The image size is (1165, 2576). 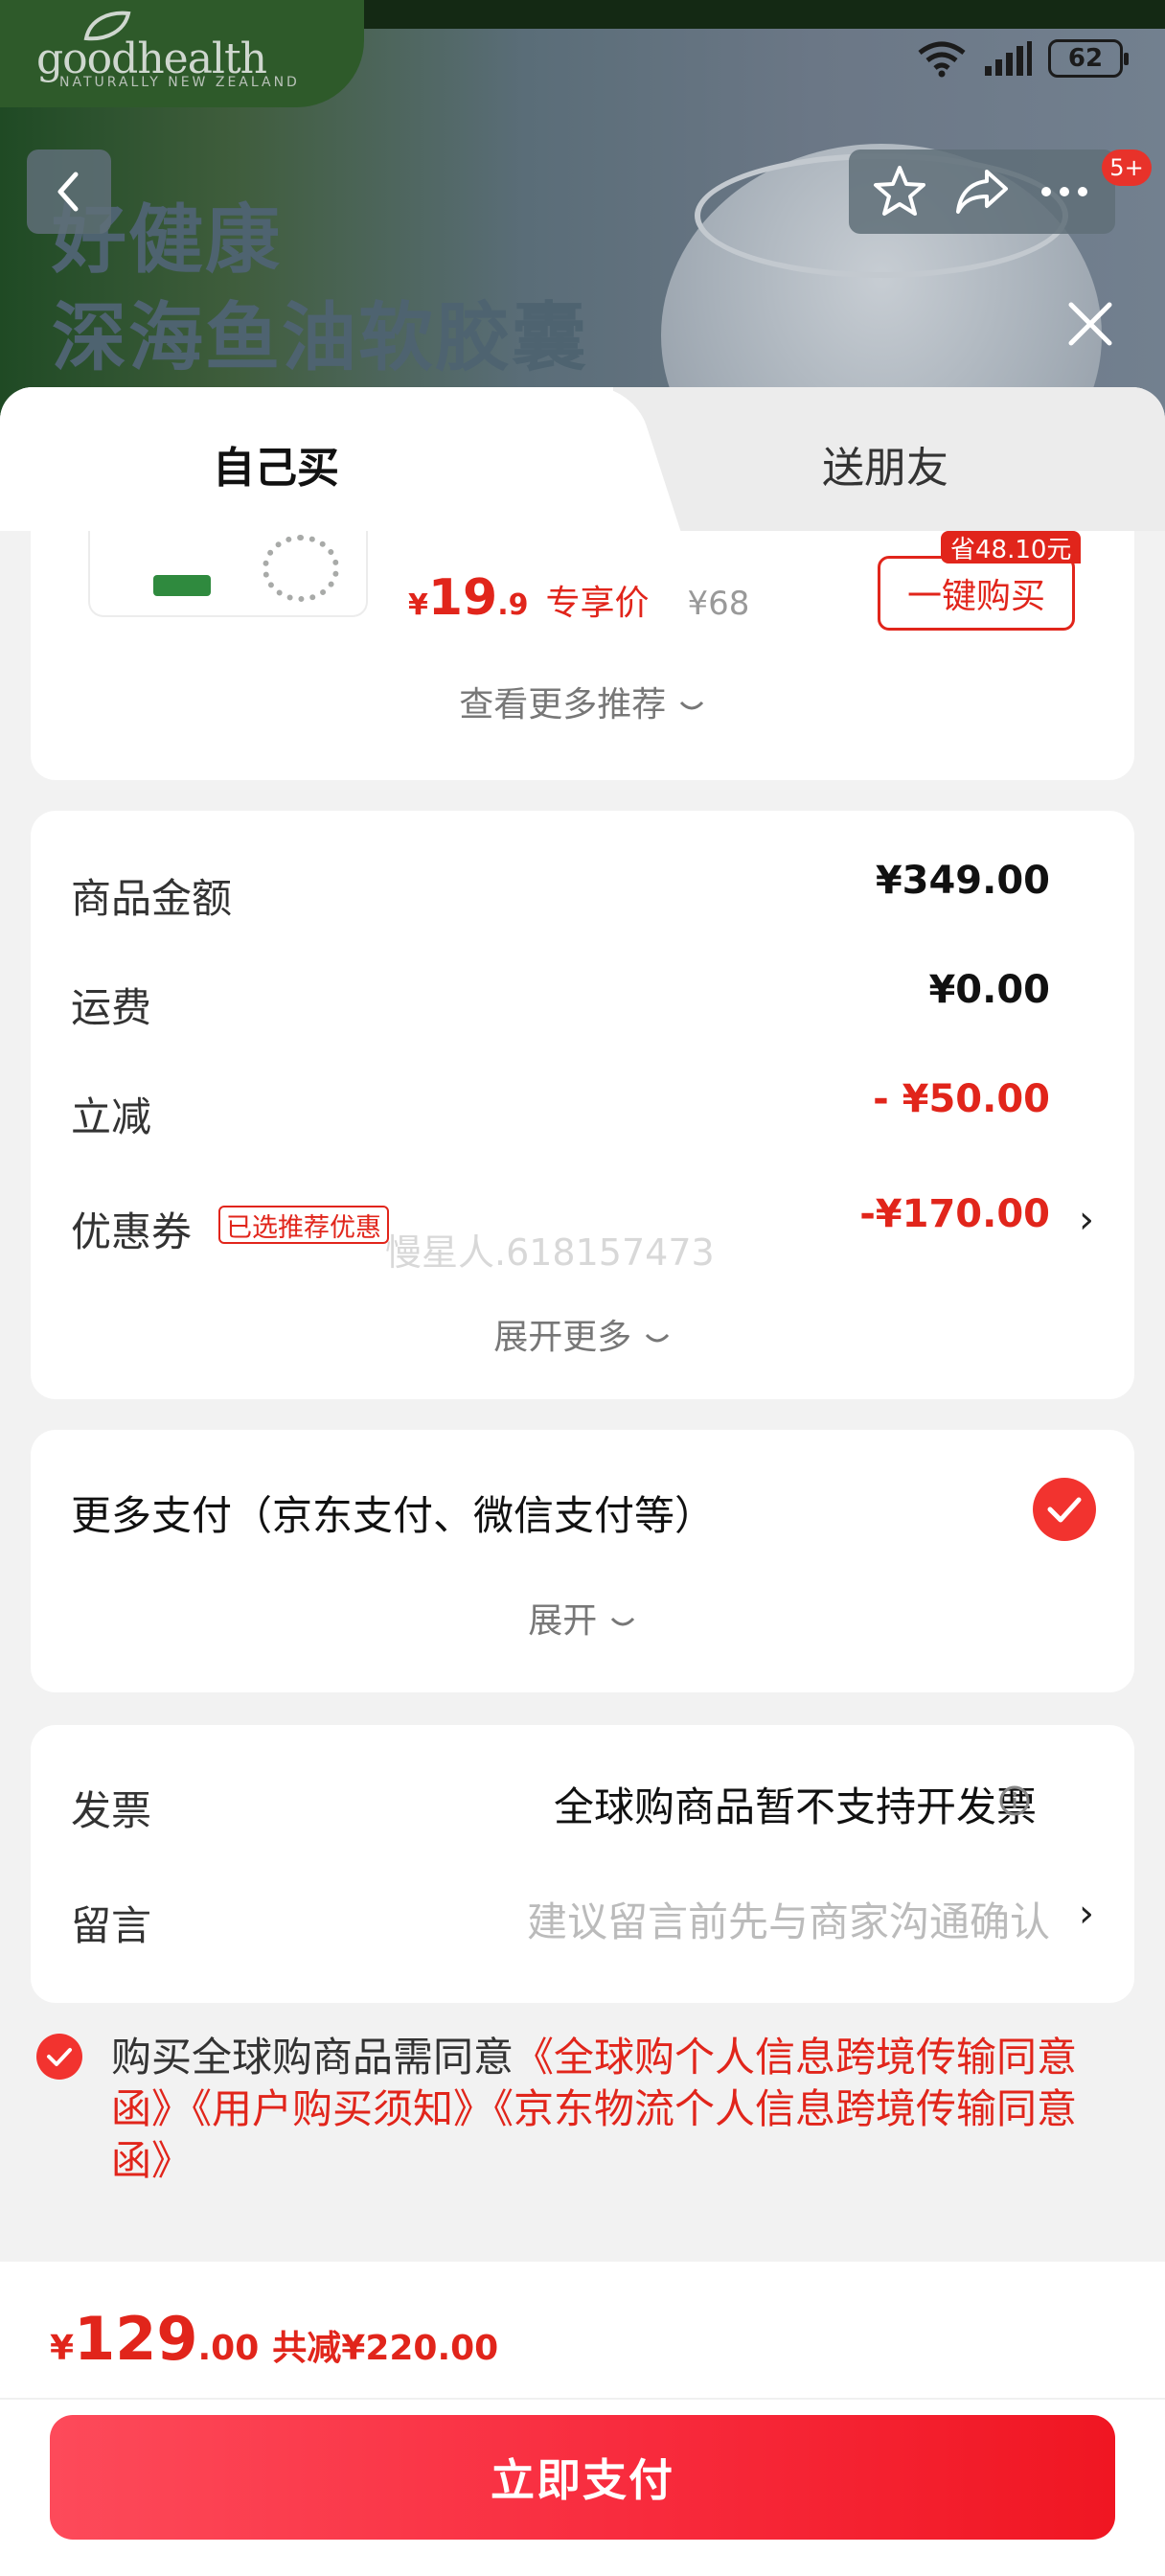 What do you see at coordinates (182, 585) in the screenshot?
I see `product-label-strip` at bounding box center [182, 585].